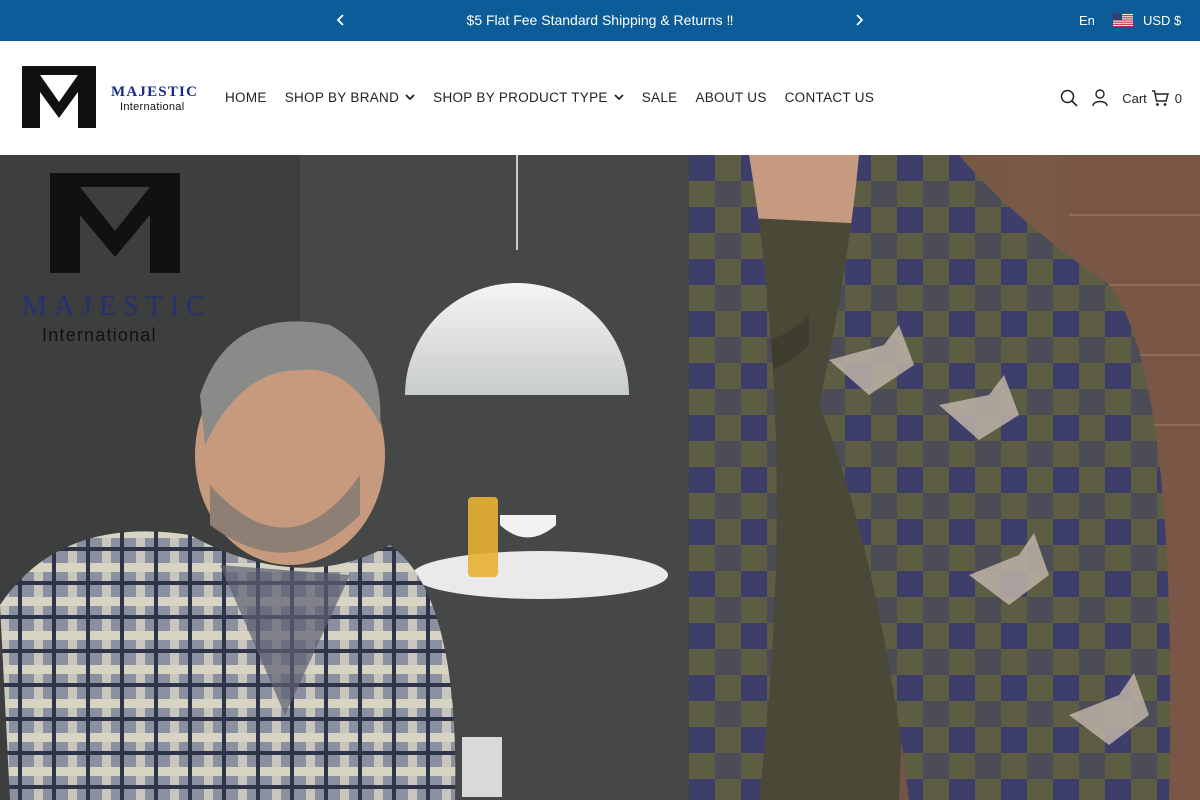 The width and height of the screenshot is (1200, 800). I want to click on user-icon, so click(1100, 98).